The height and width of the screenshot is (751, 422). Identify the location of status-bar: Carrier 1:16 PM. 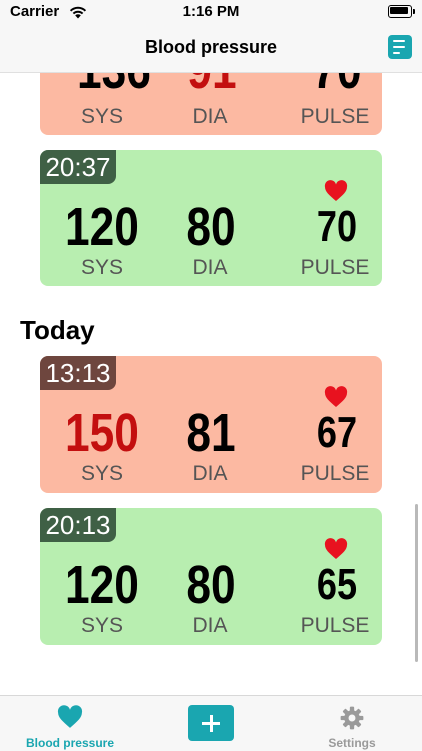
(211, 12).